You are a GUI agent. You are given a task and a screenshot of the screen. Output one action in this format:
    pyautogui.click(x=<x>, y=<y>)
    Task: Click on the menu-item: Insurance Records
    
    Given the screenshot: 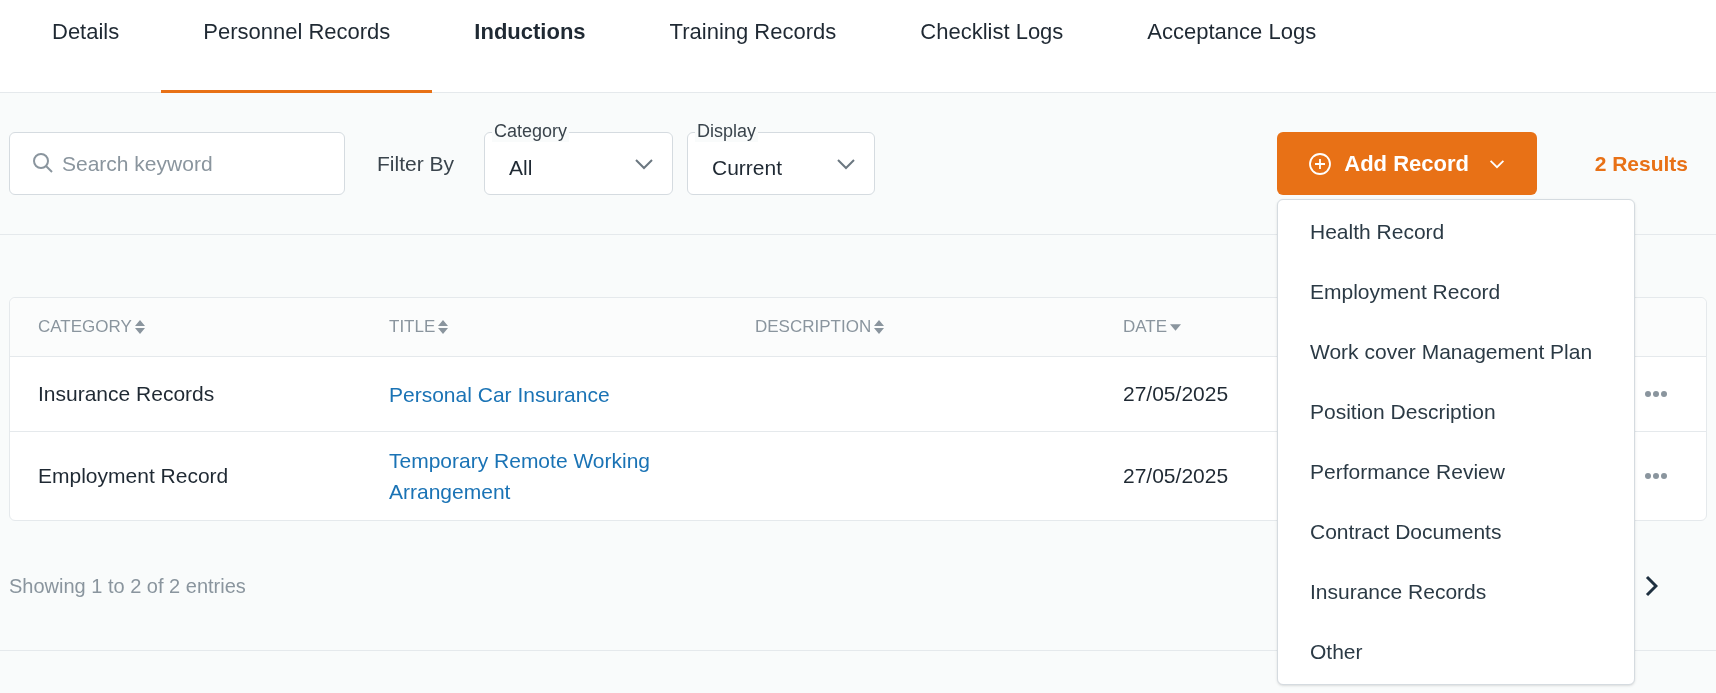 What is the action you would take?
    pyautogui.click(x=1456, y=592)
    